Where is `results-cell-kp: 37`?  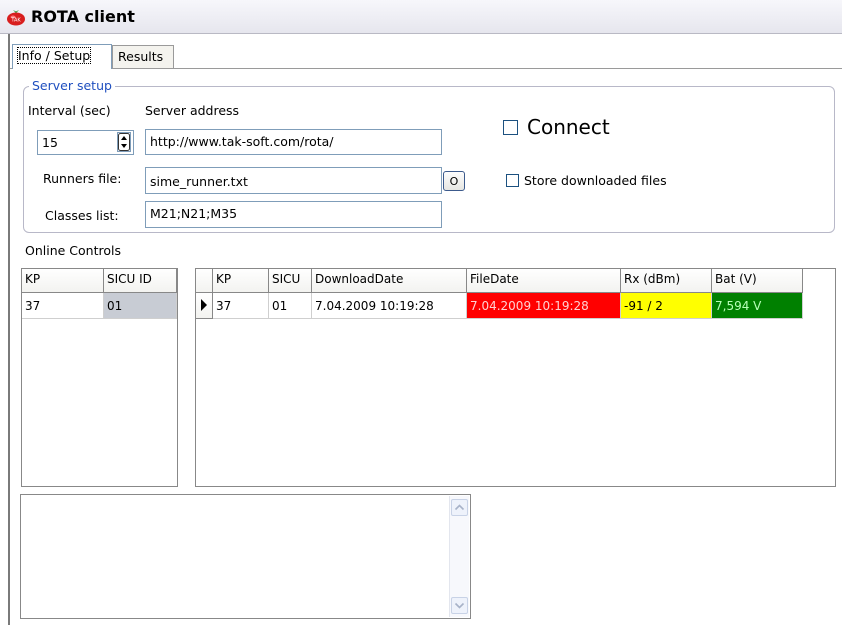 results-cell-kp: 37 is located at coordinates (241, 306).